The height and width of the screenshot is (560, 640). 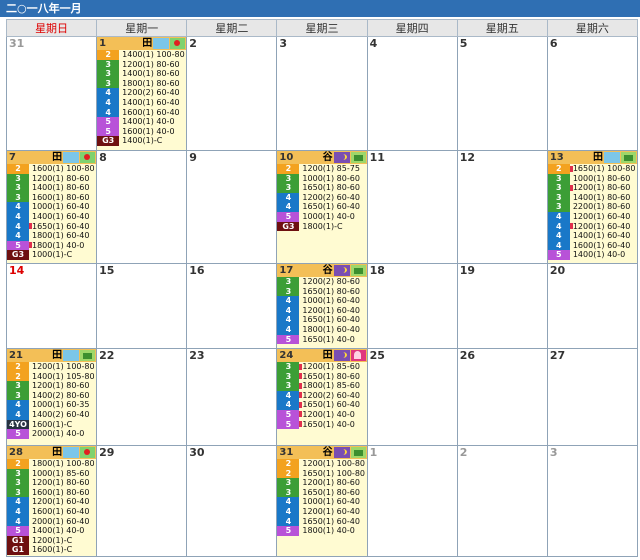 I want to click on race-row: 2 1400(1) 100-80, so click(x=141, y=55).